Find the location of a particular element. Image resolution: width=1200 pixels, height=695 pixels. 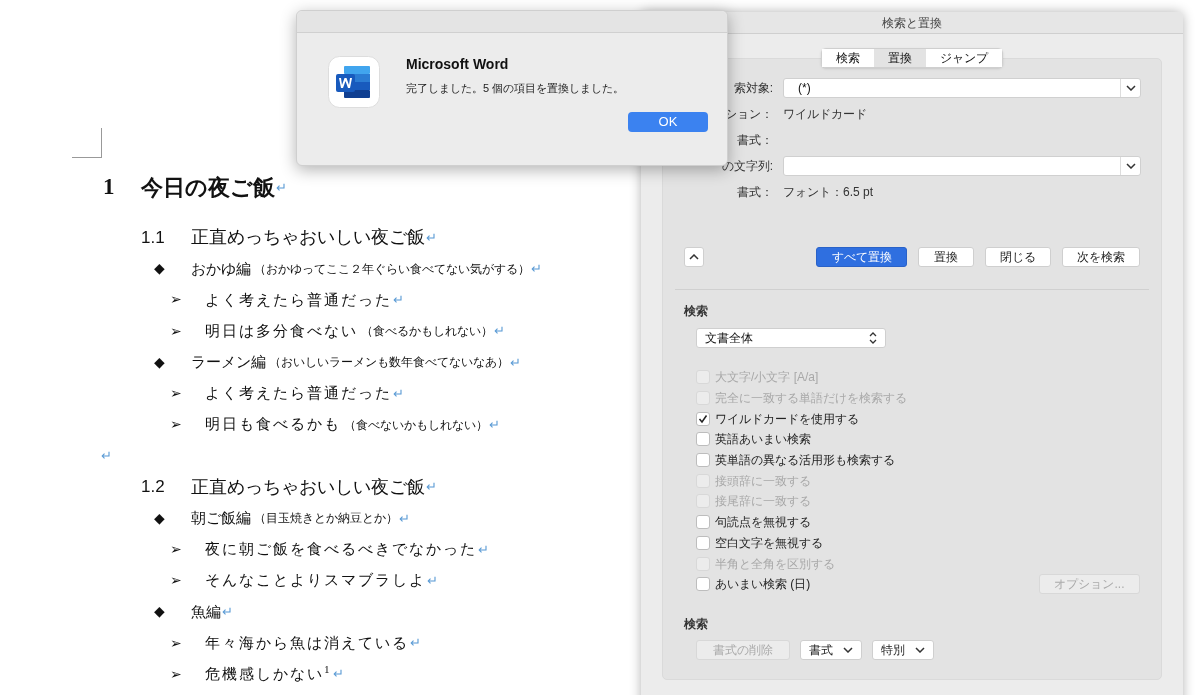

checkbox-label: あいまい検索 (日) is located at coordinates (763, 585).